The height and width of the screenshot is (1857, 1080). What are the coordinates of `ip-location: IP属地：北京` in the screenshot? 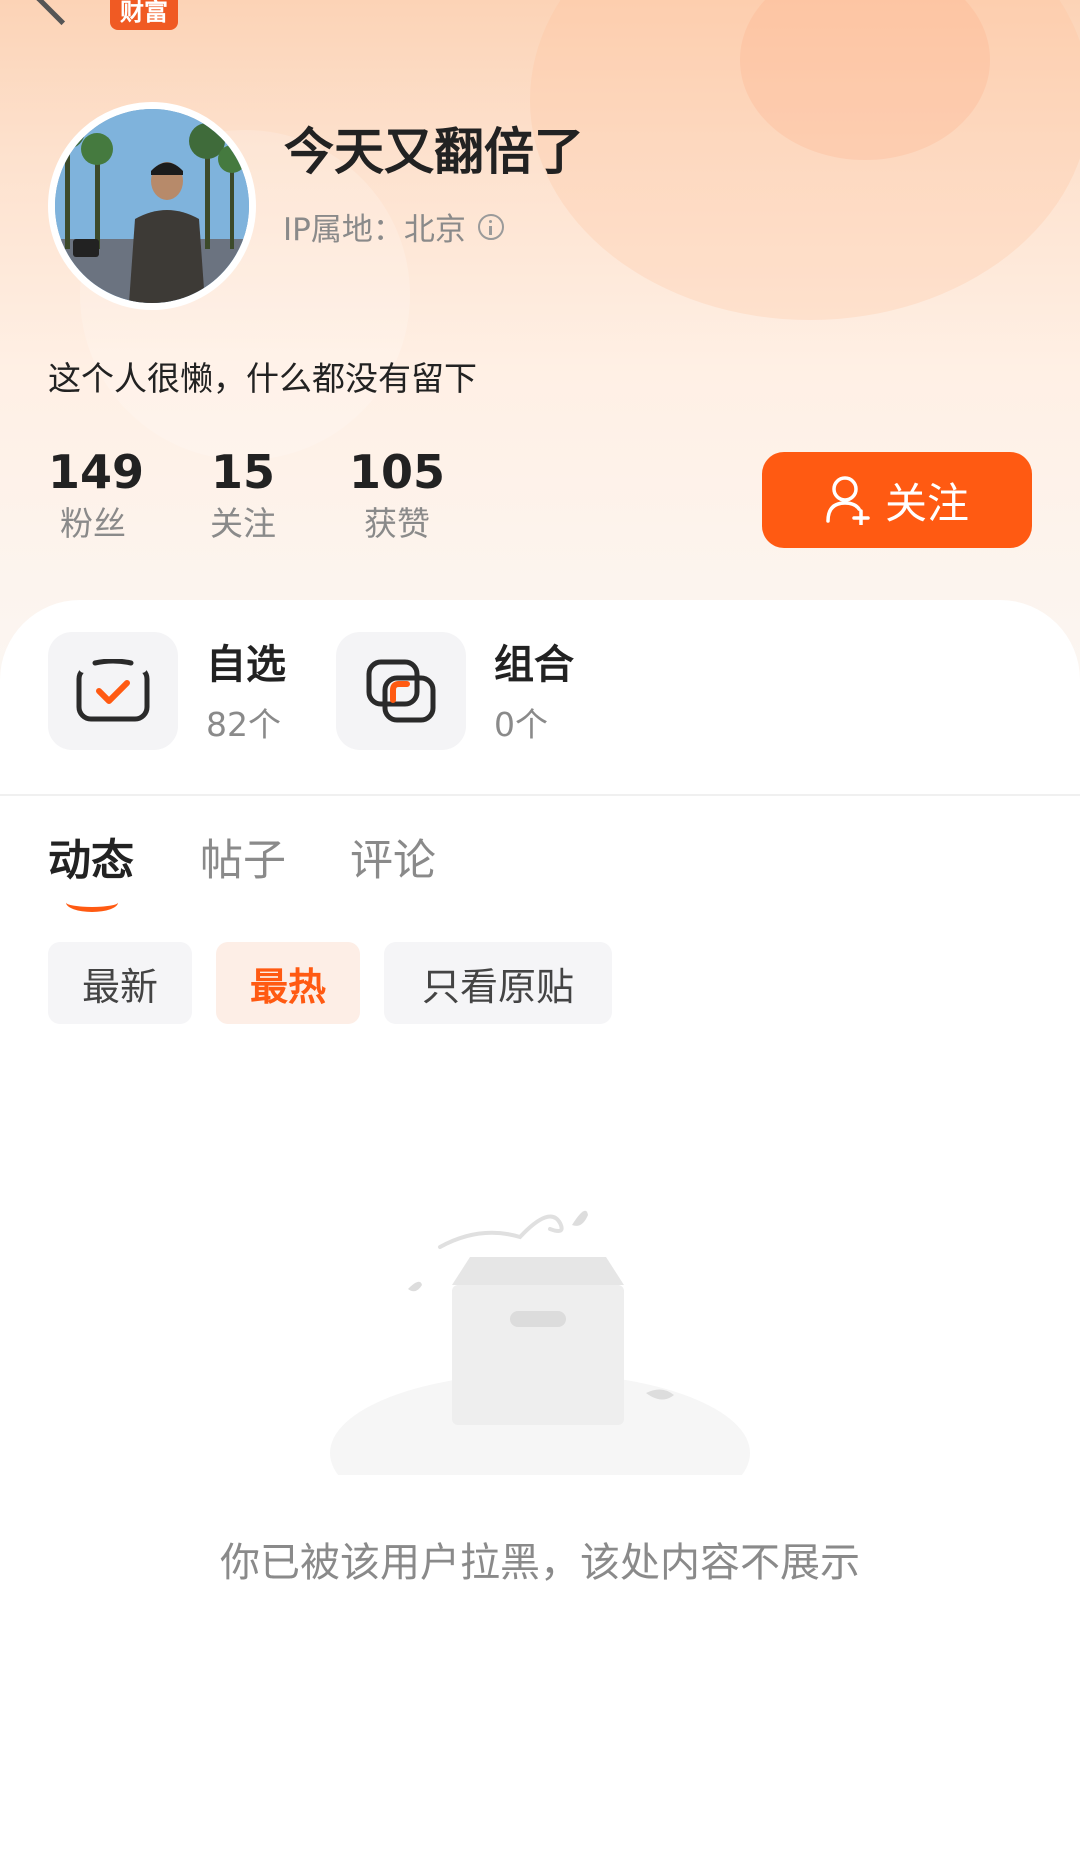 It's located at (393, 226).